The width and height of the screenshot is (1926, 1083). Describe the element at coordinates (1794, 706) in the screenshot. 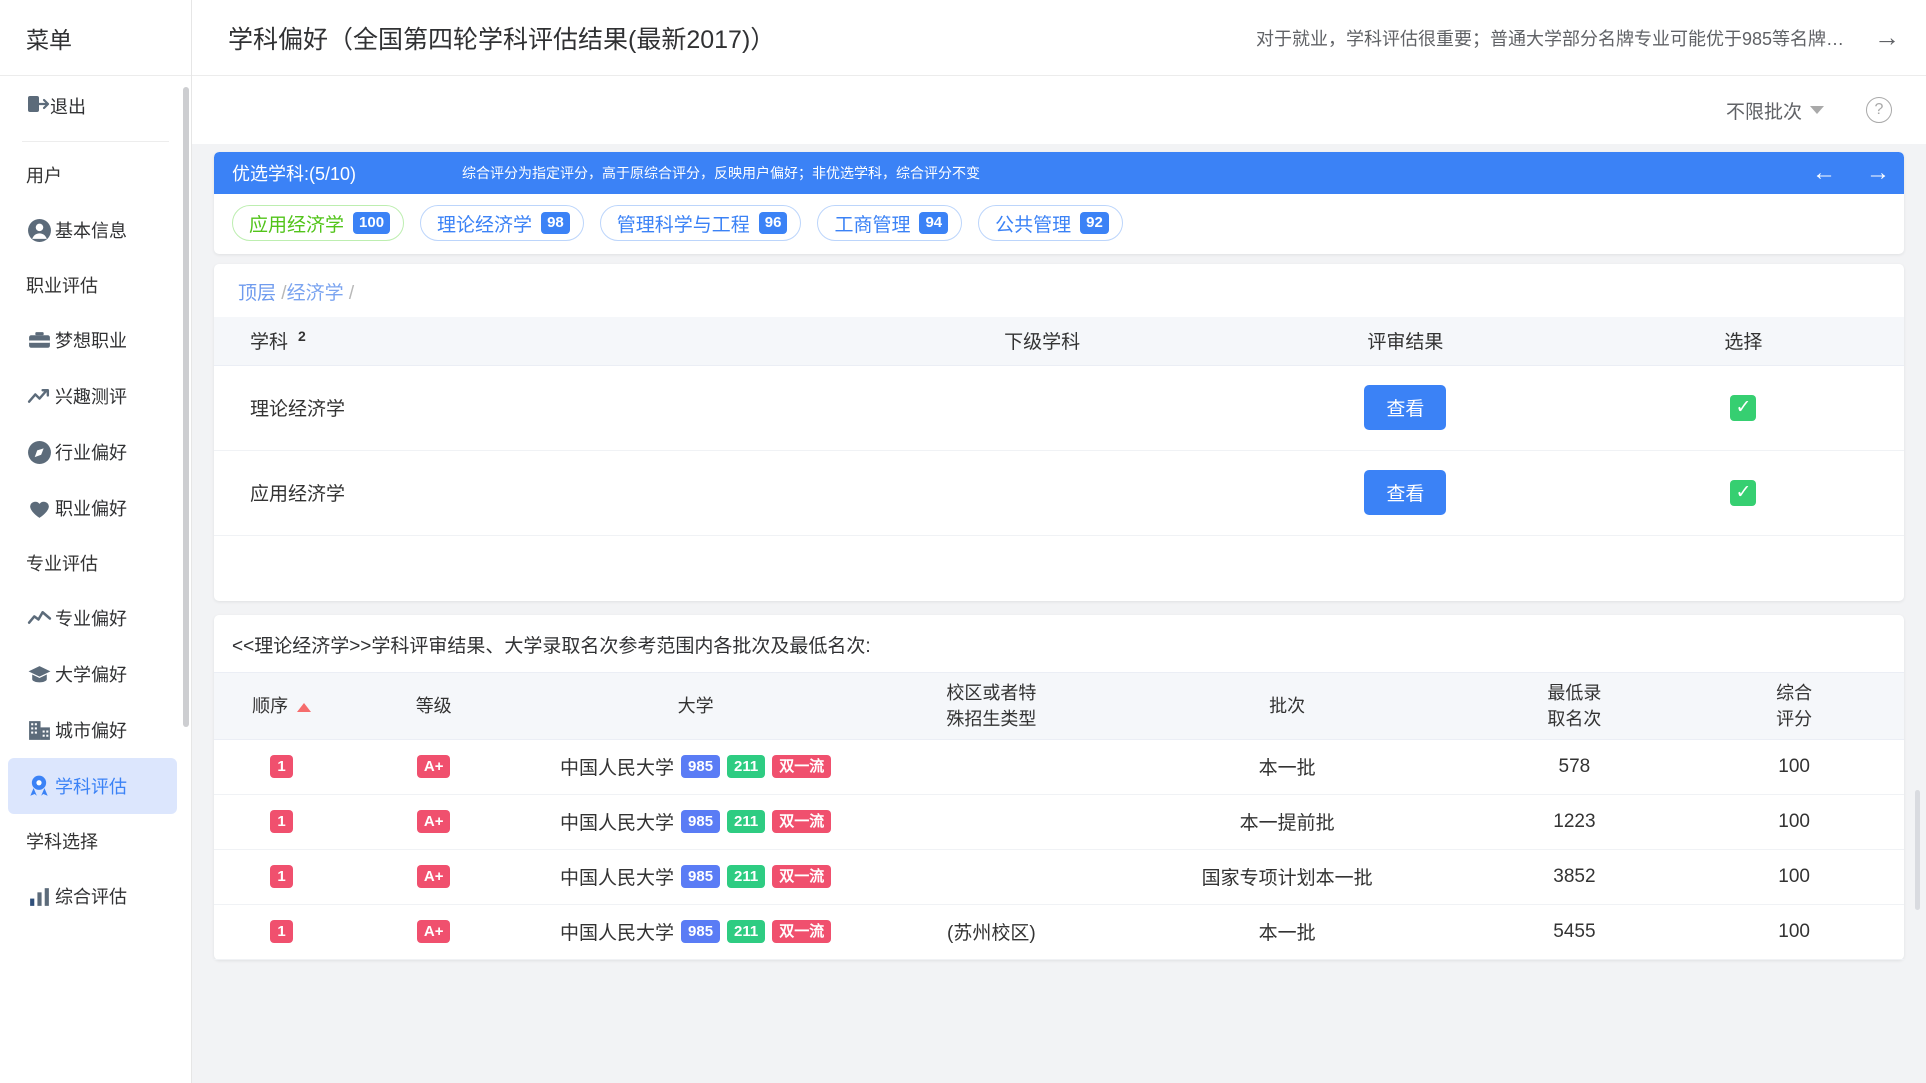

I see `column-header-score: 综合 评分` at that location.